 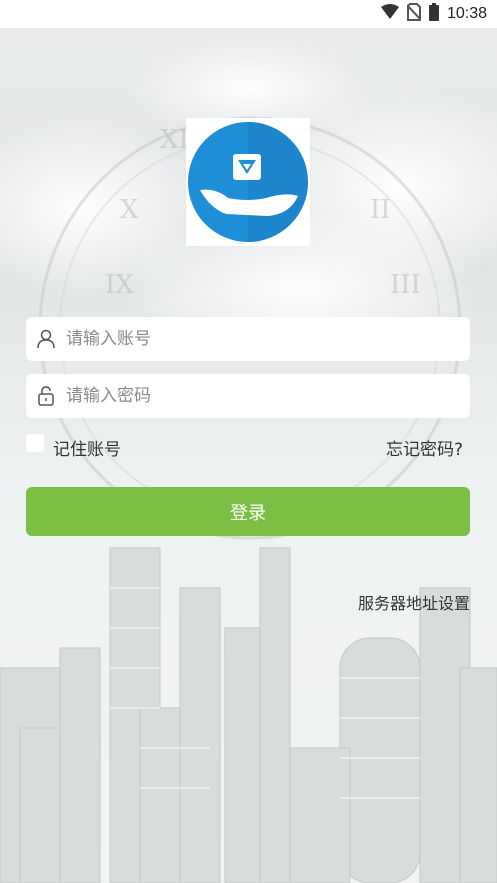 What do you see at coordinates (256, 396) in the screenshot?
I see `password-input` at bounding box center [256, 396].